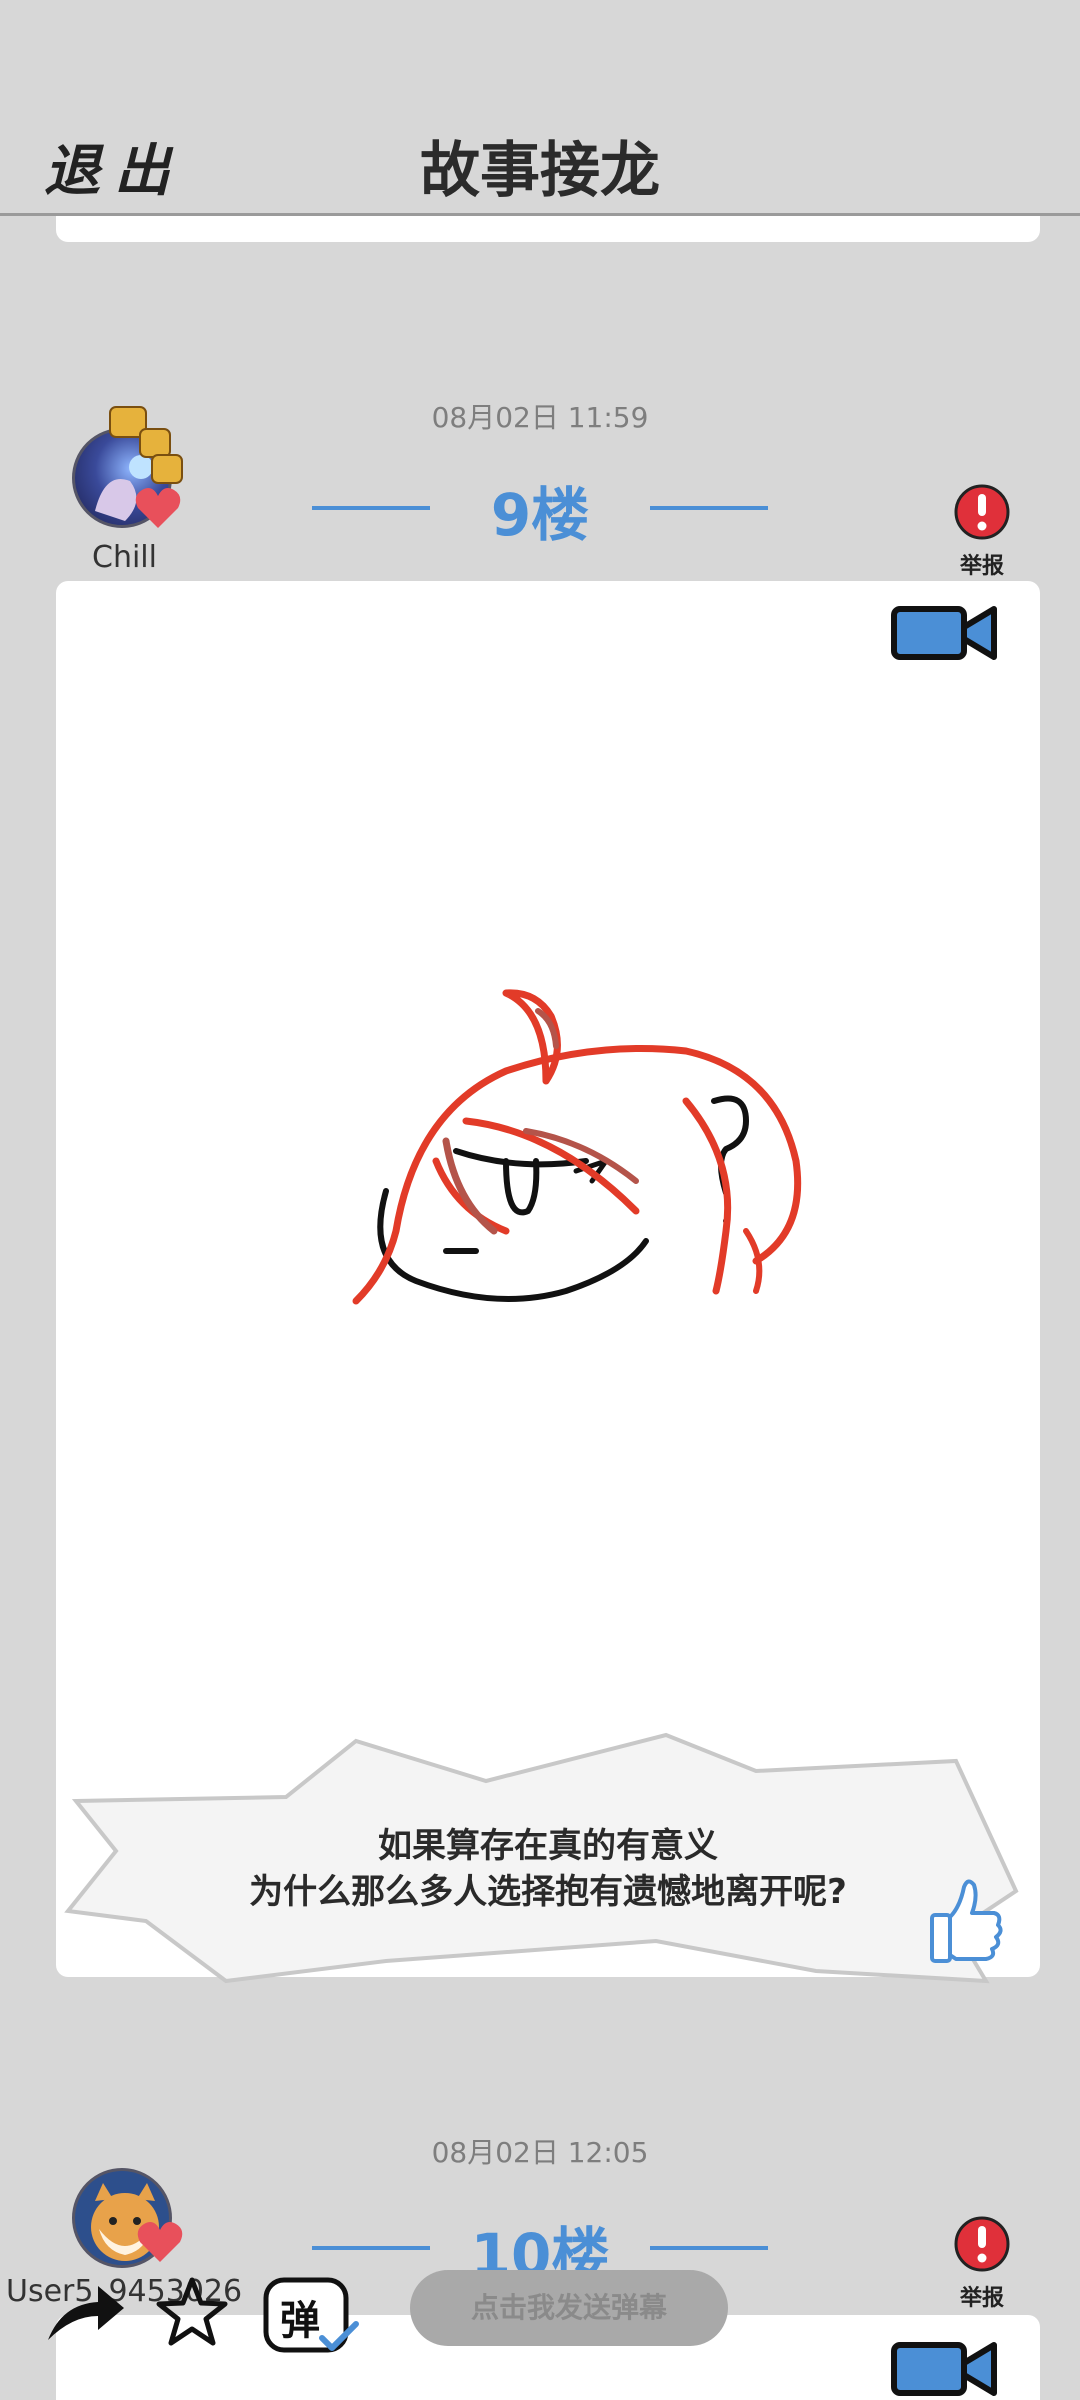  What do you see at coordinates (548, 1869) in the screenshot?
I see `caption-text: 如果算存在真的有意义 为什么那么多人选择抱有遗憾地离开呢?` at bounding box center [548, 1869].